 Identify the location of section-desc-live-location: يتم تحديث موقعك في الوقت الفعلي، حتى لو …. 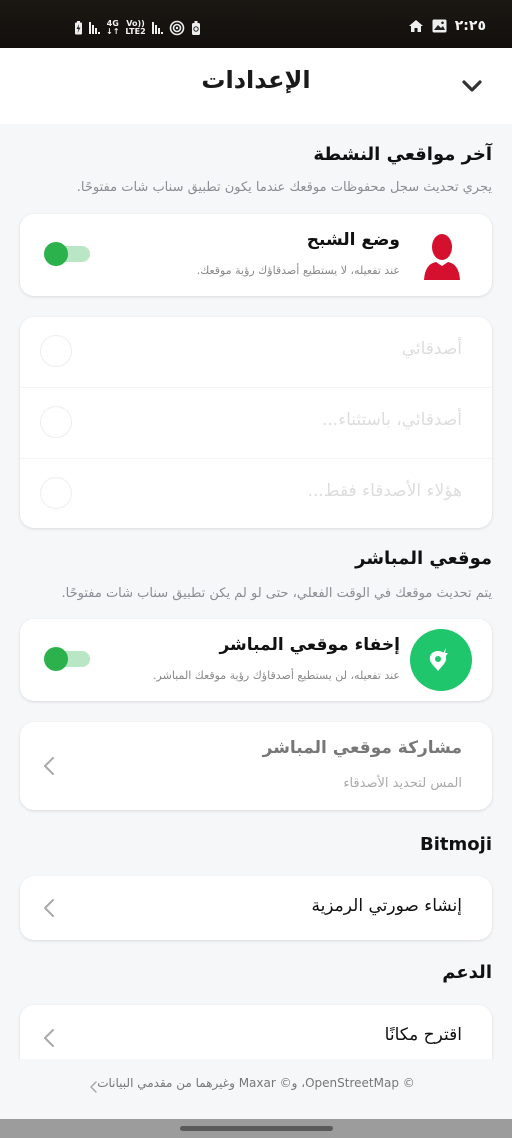
(277, 593).